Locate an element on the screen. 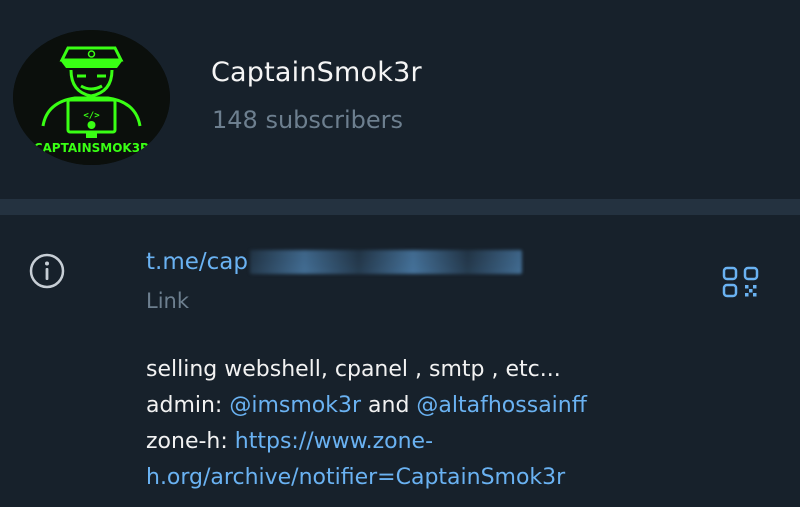 The width and height of the screenshot is (800, 507). invite-link: t.me/cap is located at coordinates (334, 262).